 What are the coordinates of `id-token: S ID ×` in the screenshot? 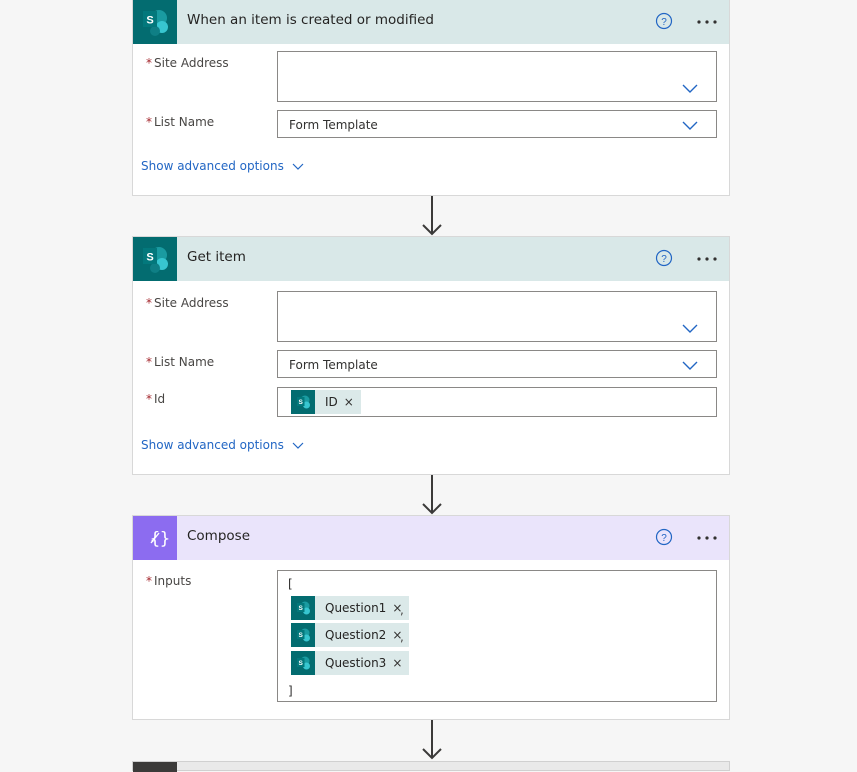 It's located at (326, 402).